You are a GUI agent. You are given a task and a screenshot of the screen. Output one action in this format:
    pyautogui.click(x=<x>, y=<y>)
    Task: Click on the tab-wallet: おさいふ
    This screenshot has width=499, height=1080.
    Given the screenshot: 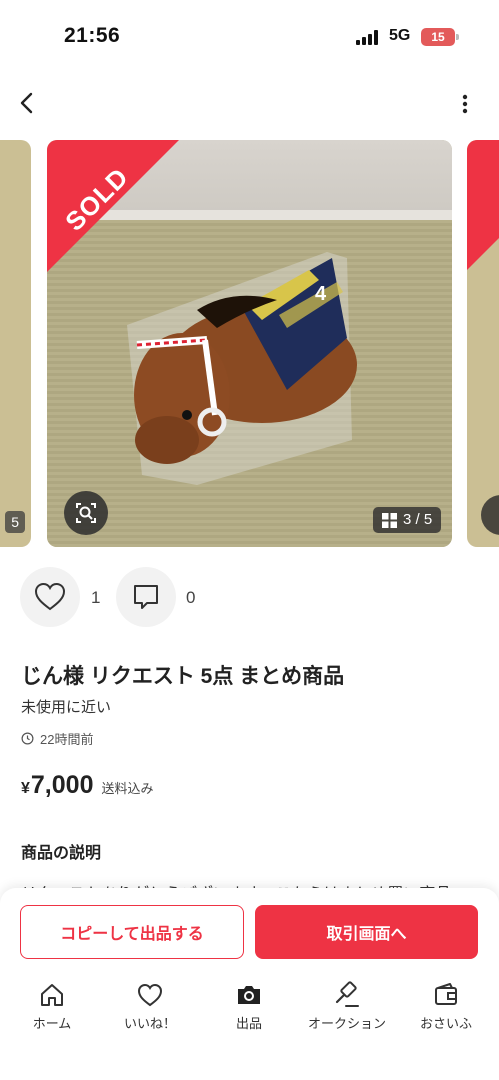 What is the action you would take?
    pyautogui.click(x=446, y=1006)
    